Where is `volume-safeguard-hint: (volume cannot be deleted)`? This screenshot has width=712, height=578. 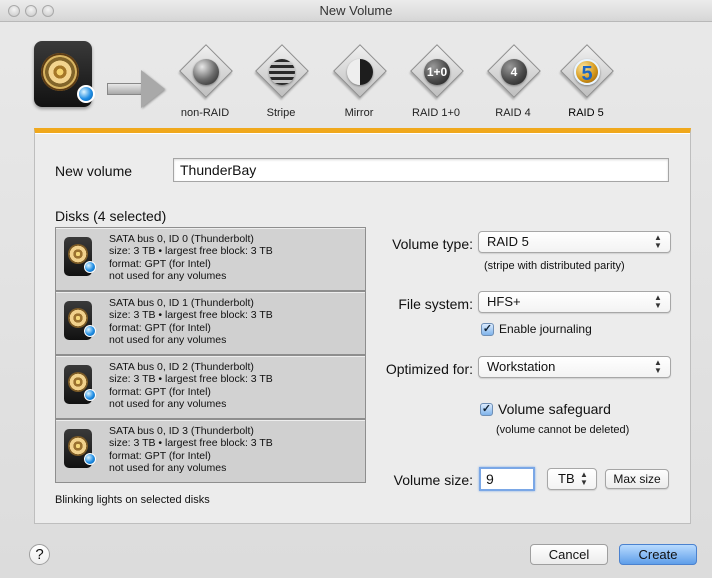 volume-safeguard-hint: (volume cannot be deleted) is located at coordinates (563, 430).